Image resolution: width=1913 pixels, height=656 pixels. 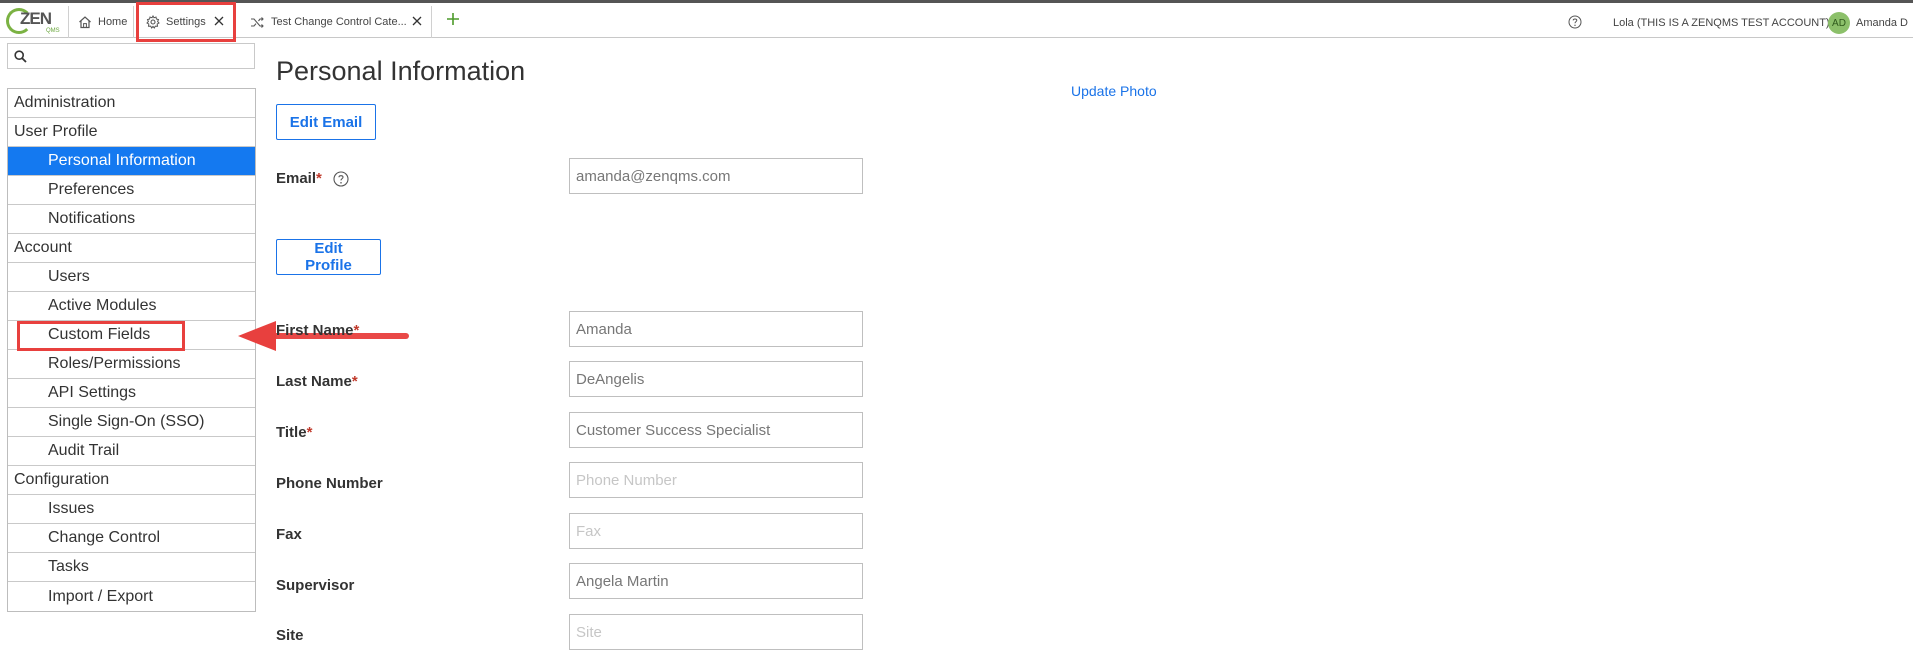 What do you see at coordinates (43, 247) in the screenshot?
I see `sidebar-item-label: Account` at bounding box center [43, 247].